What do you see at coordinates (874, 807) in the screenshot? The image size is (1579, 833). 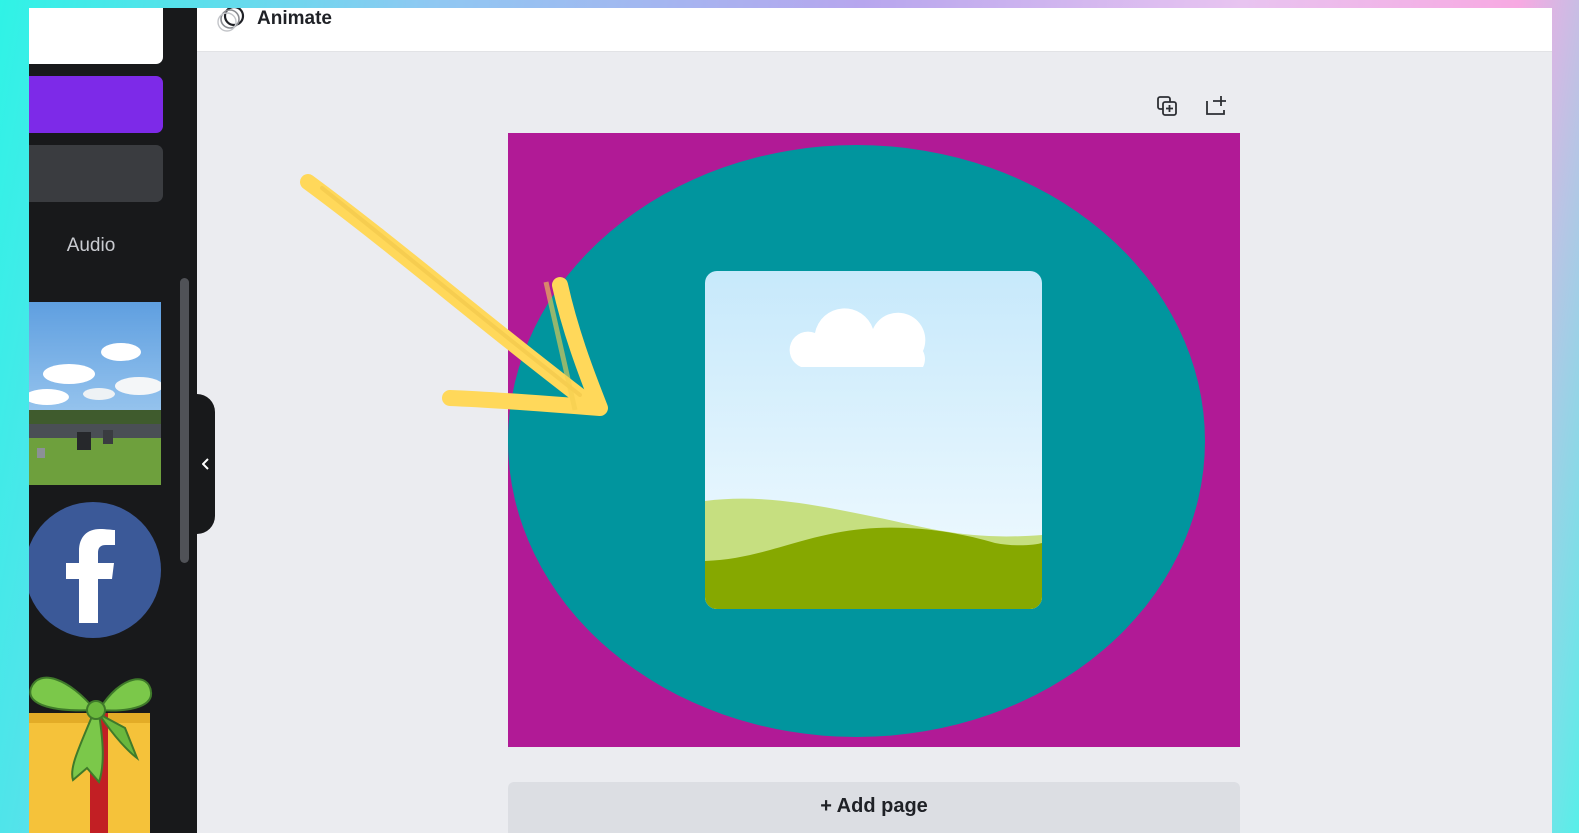 I see `add-page-button: + Add page` at bounding box center [874, 807].